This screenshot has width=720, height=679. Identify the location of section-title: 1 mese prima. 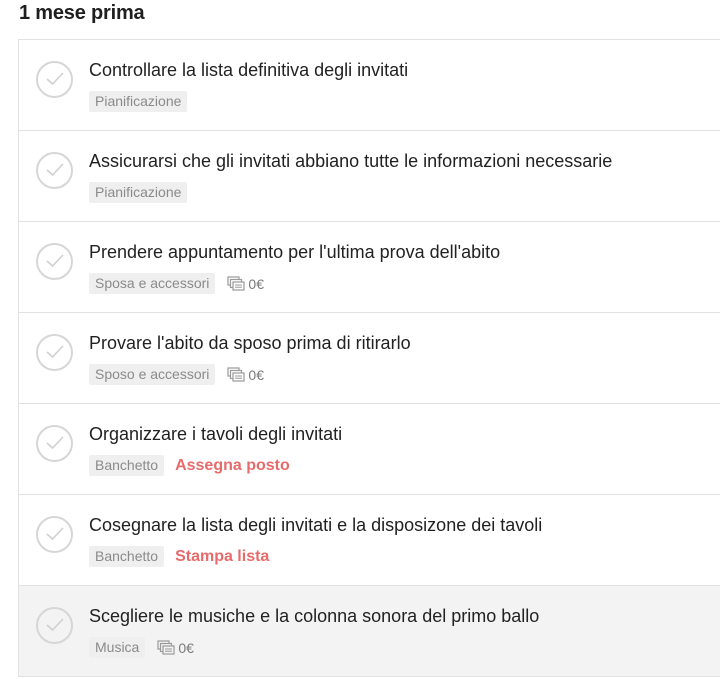
(82, 13).